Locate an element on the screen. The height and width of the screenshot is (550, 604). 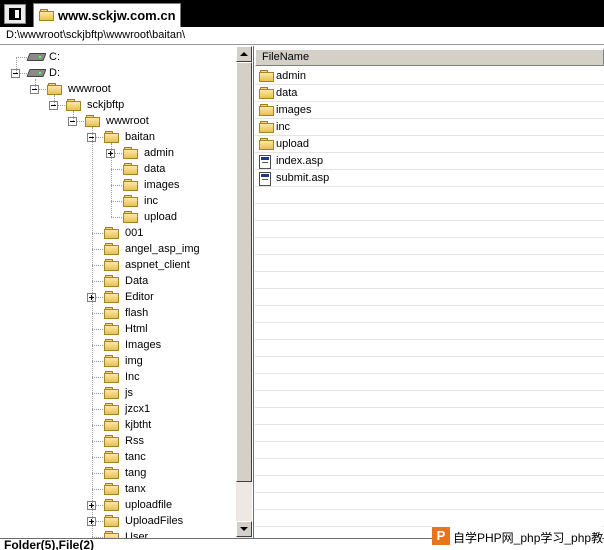
file-row: inc is located at coordinates (429, 127).